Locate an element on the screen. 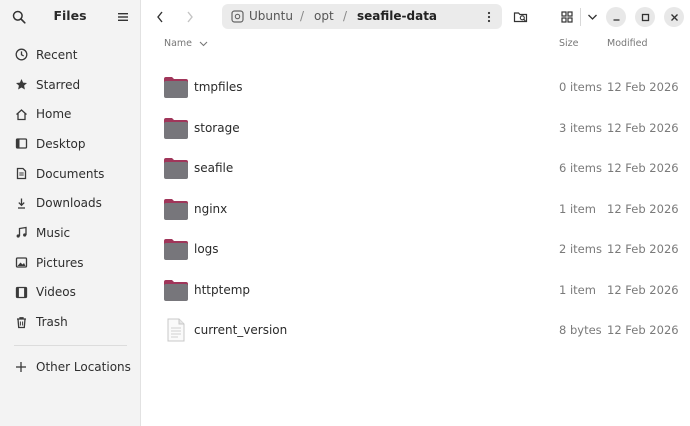 The image size is (690, 426). download-icon is located at coordinates (21, 203).